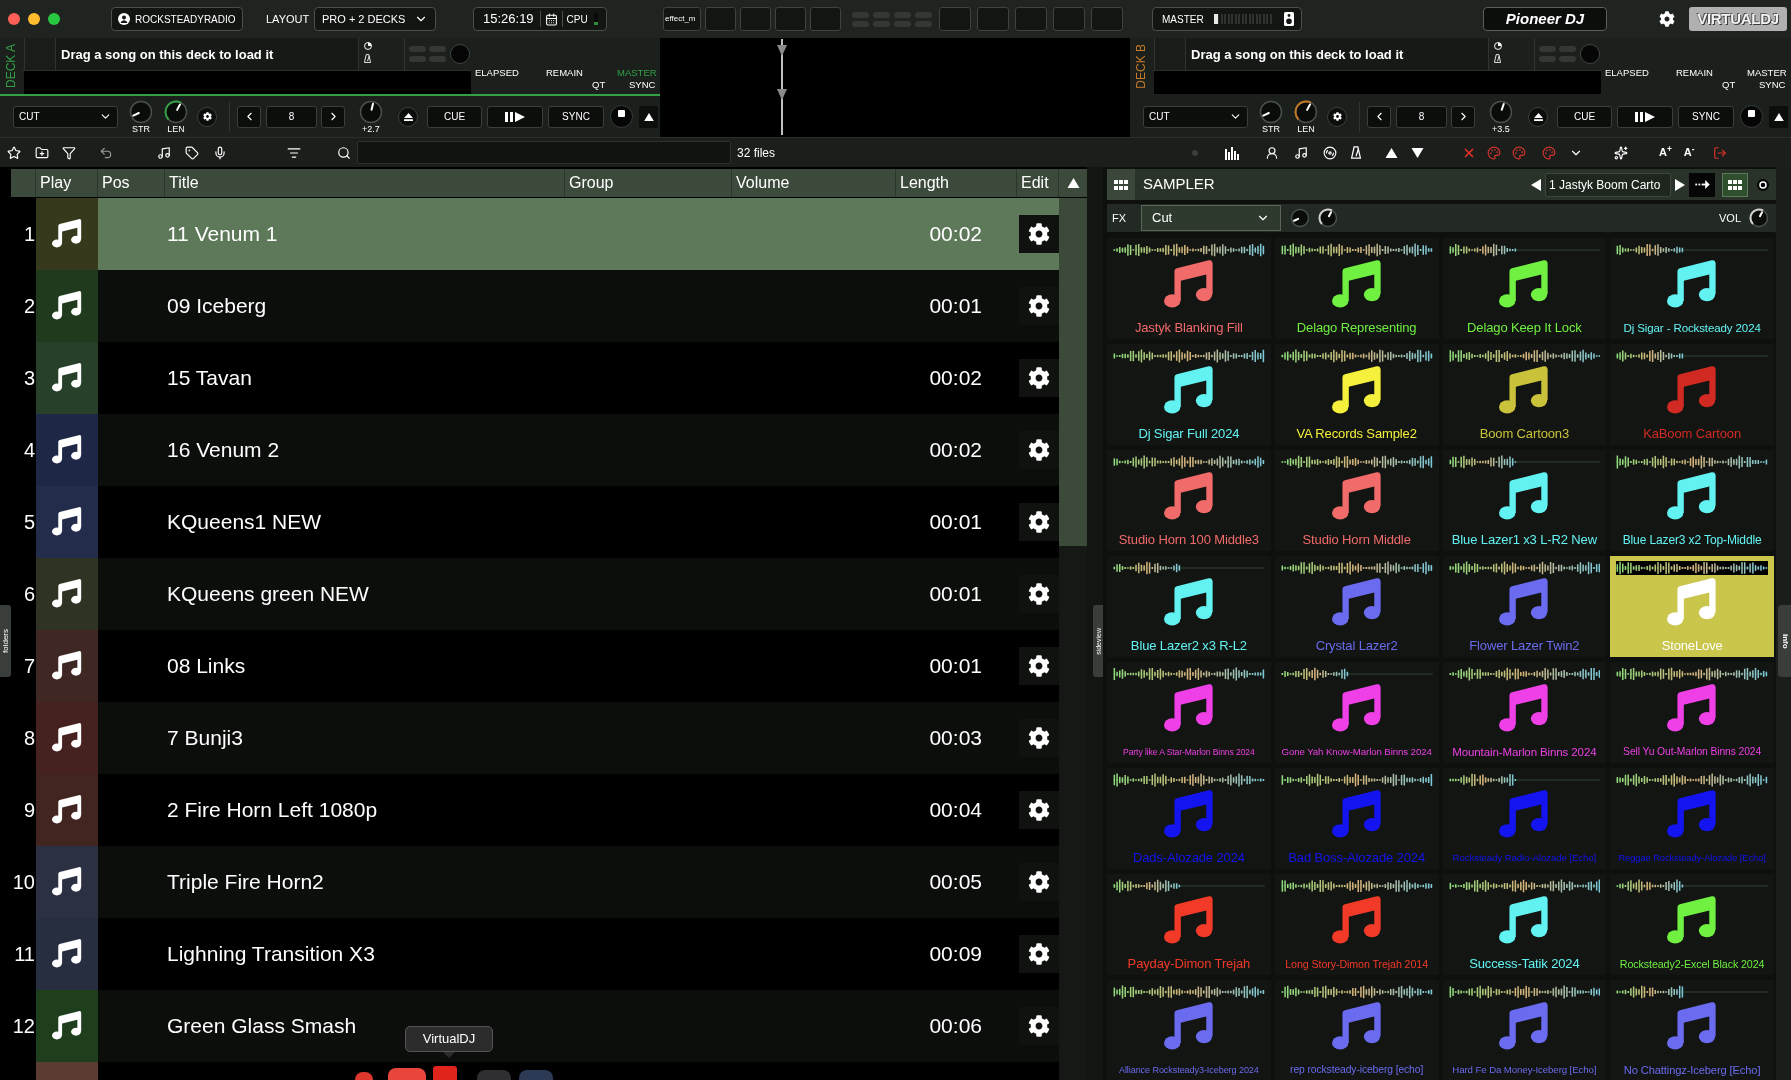 This screenshot has width=1791, height=1080. What do you see at coordinates (1608, 184) in the screenshot?
I see `sample-name-field: 1 Jastyk Boom Carto` at bounding box center [1608, 184].